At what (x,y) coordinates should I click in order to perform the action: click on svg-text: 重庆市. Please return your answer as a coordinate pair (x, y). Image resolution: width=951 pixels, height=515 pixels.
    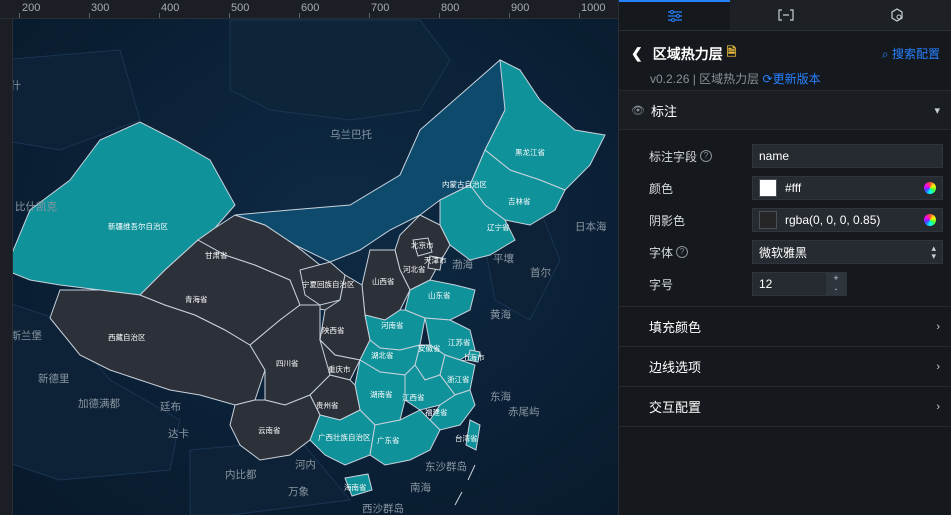
    Looking at the image, I should click on (339, 369).